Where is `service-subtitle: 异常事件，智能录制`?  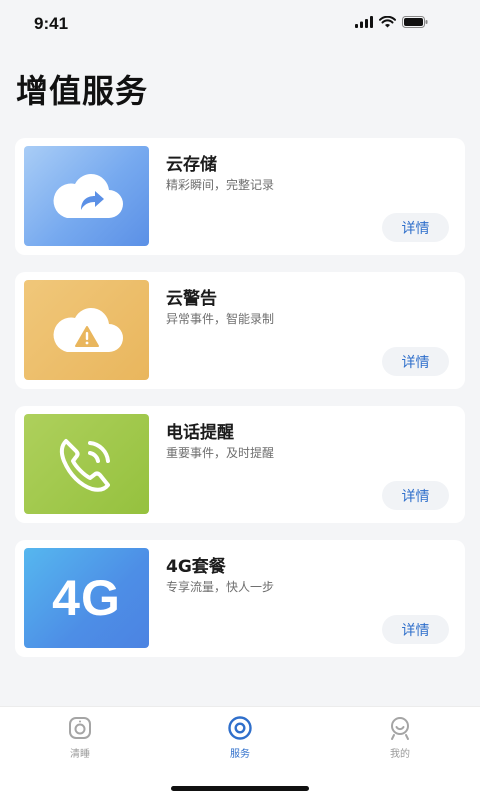 service-subtitle: 异常事件，智能录制 is located at coordinates (220, 319).